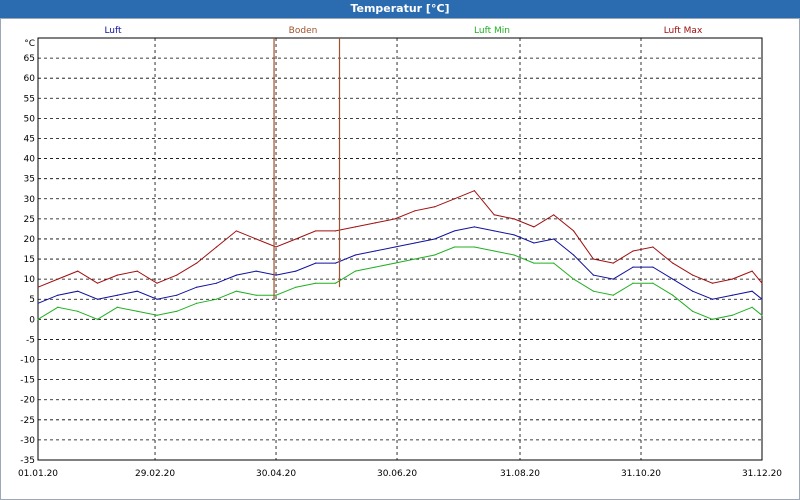 This screenshot has height=500, width=800. Describe the element at coordinates (641, 474) in the screenshot. I see `x-tick-label: 31.10.20` at that location.